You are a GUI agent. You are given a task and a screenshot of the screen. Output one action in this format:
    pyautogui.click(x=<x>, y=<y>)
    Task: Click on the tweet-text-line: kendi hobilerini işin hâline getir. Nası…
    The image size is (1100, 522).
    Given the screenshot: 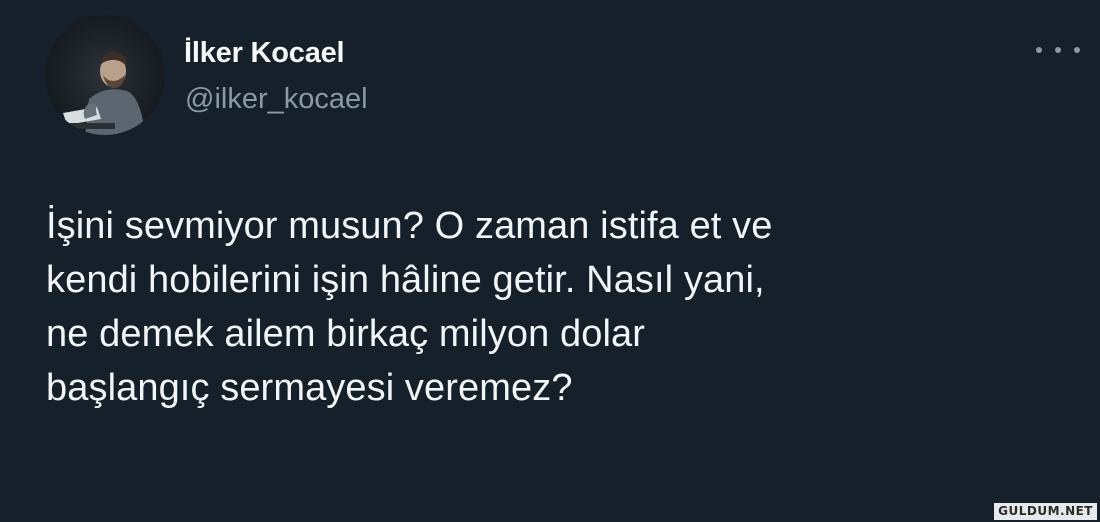 What is the action you would take?
    pyautogui.click(x=405, y=280)
    